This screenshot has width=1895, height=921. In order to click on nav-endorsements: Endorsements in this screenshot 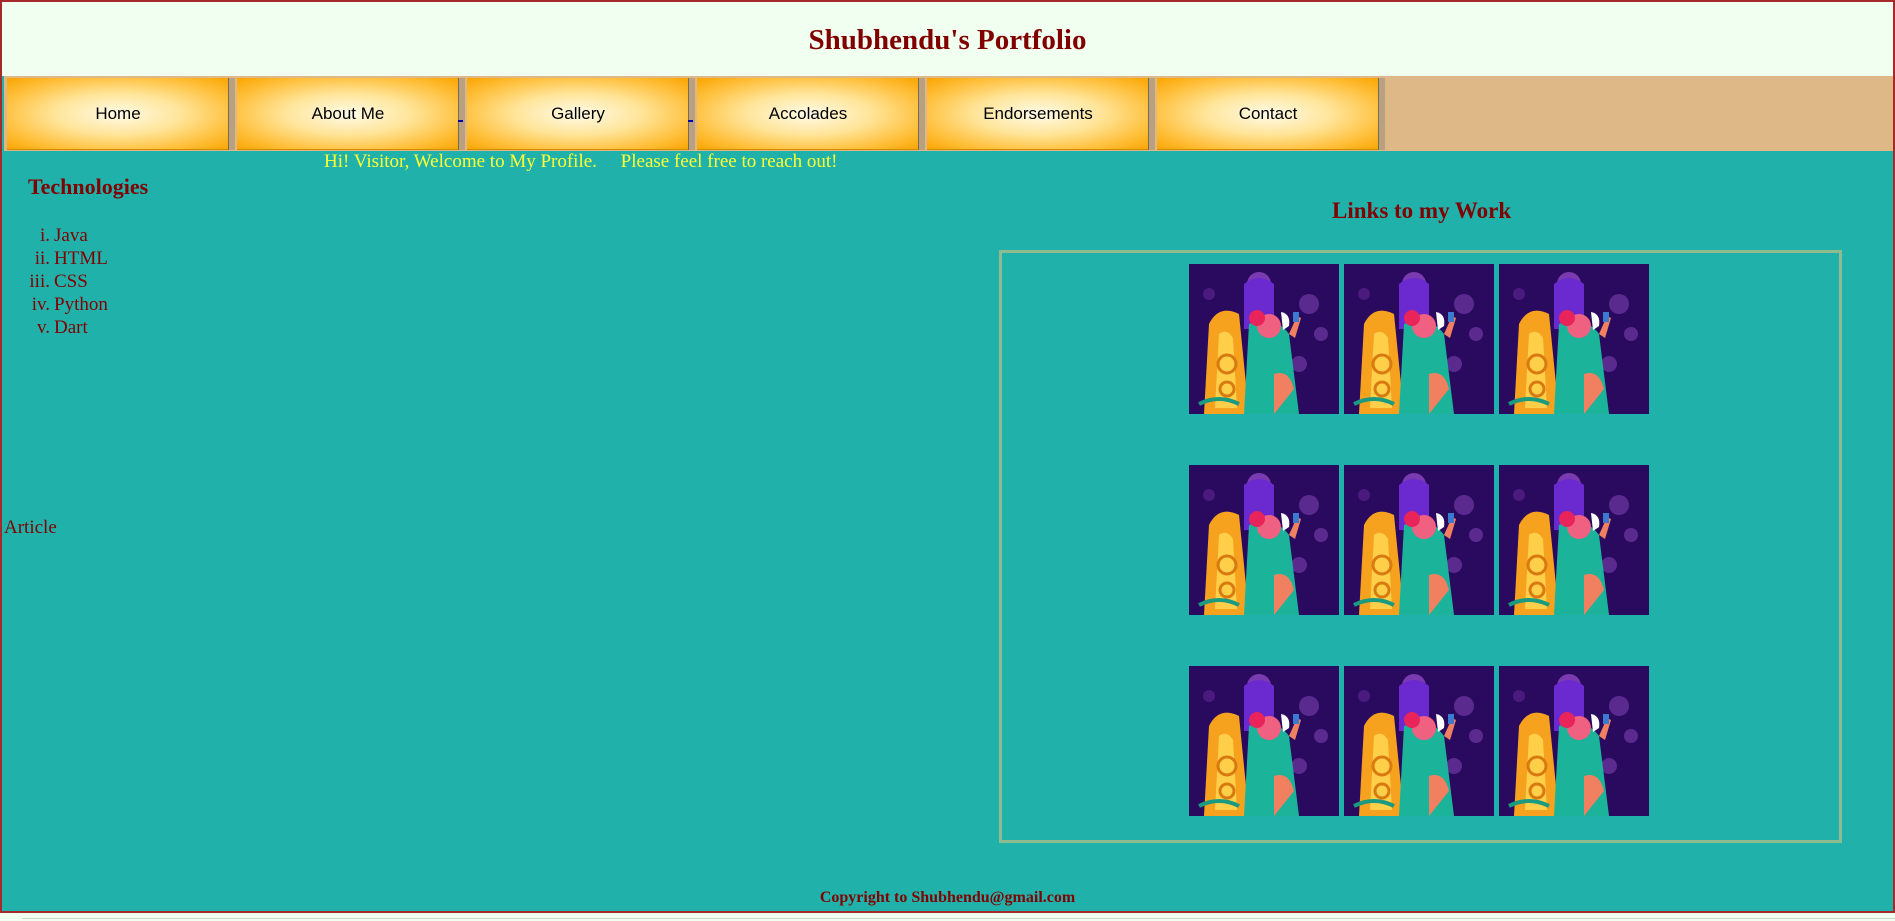, I will do `click(1041, 114)`.